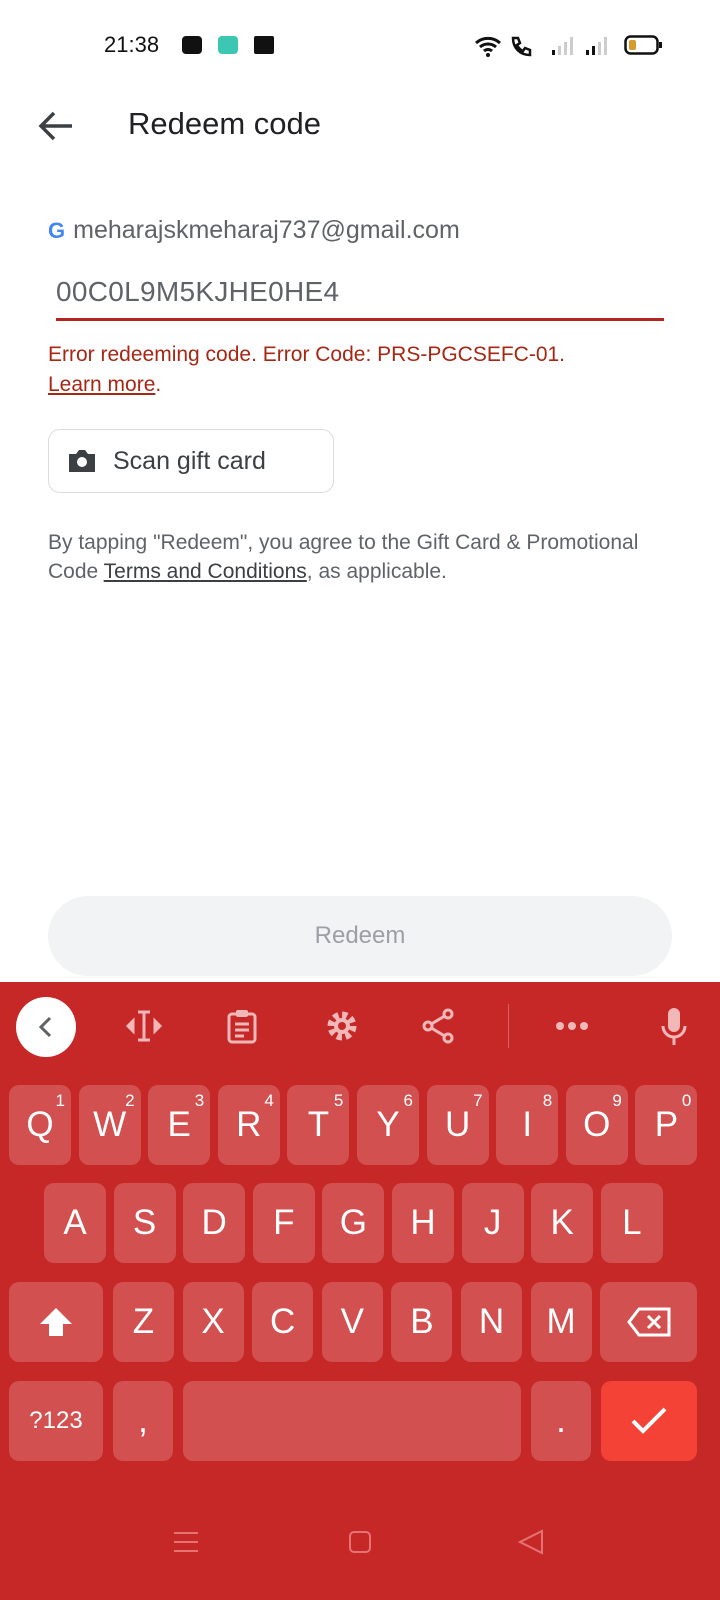 This screenshot has width=720, height=1600. What do you see at coordinates (248, 1125) in the screenshot?
I see `key-r: R4` at bounding box center [248, 1125].